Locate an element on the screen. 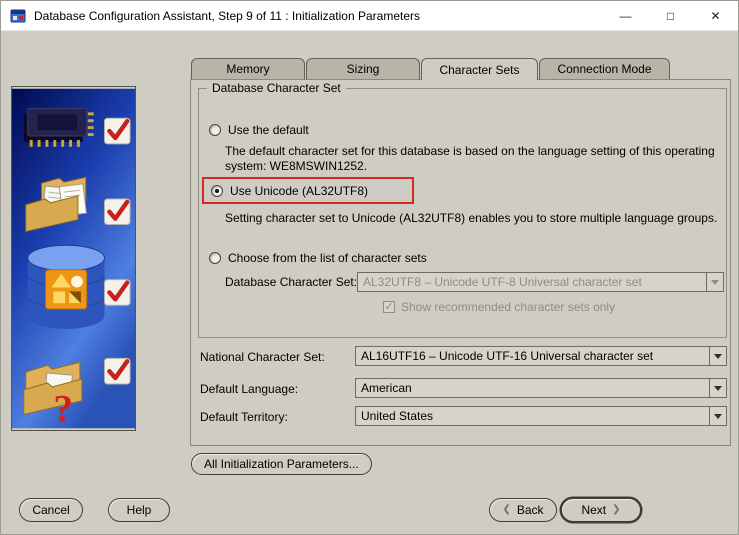 The height and width of the screenshot is (535, 739). tab-connection-mode: Connection Mode is located at coordinates (604, 68).